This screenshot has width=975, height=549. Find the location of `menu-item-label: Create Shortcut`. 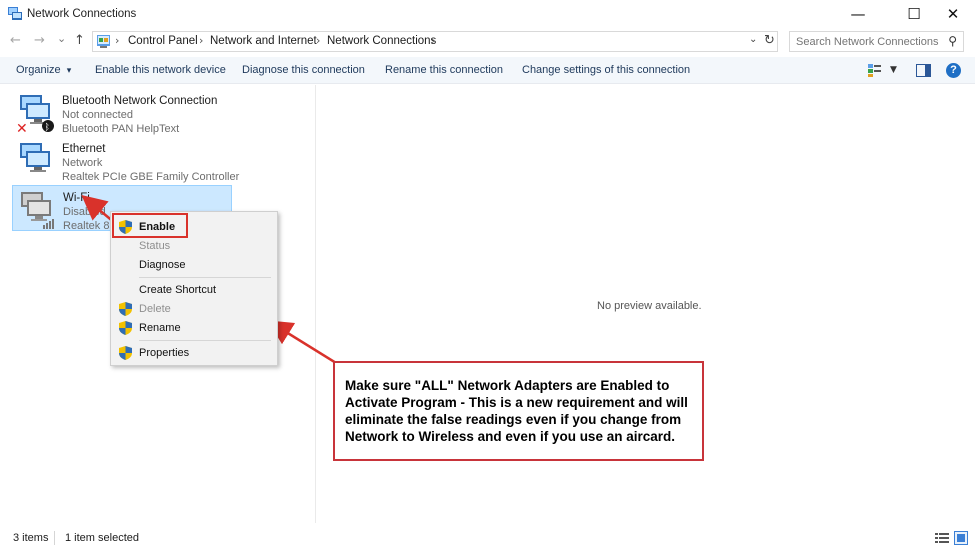

menu-item-label: Create Shortcut is located at coordinates (178, 290).